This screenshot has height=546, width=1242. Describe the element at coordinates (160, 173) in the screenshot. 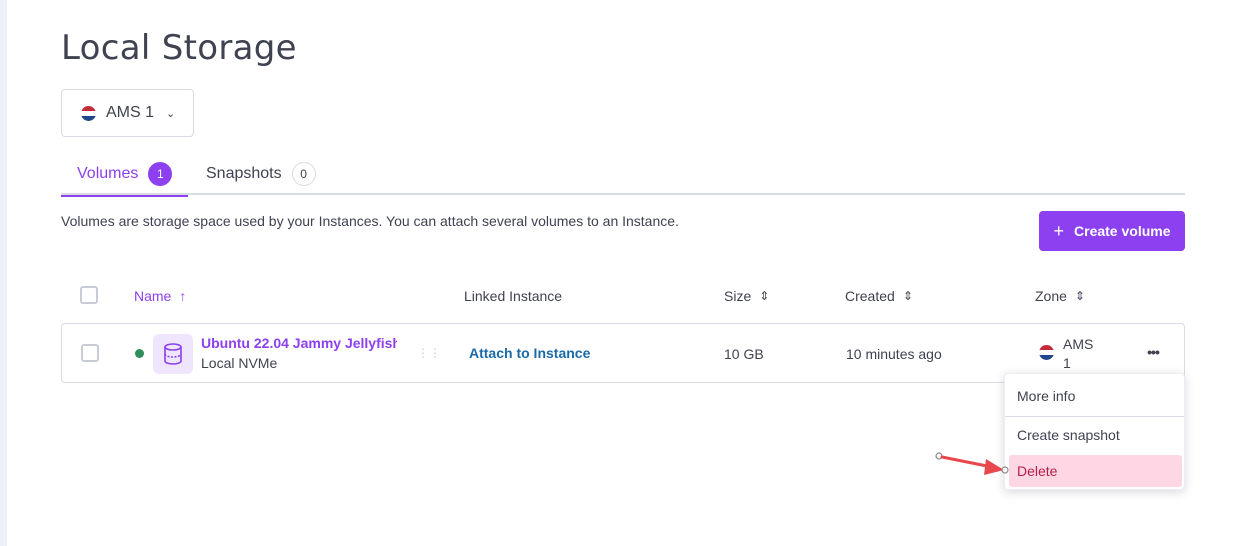

I see `tab-volumes-count-badge: 1` at that location.